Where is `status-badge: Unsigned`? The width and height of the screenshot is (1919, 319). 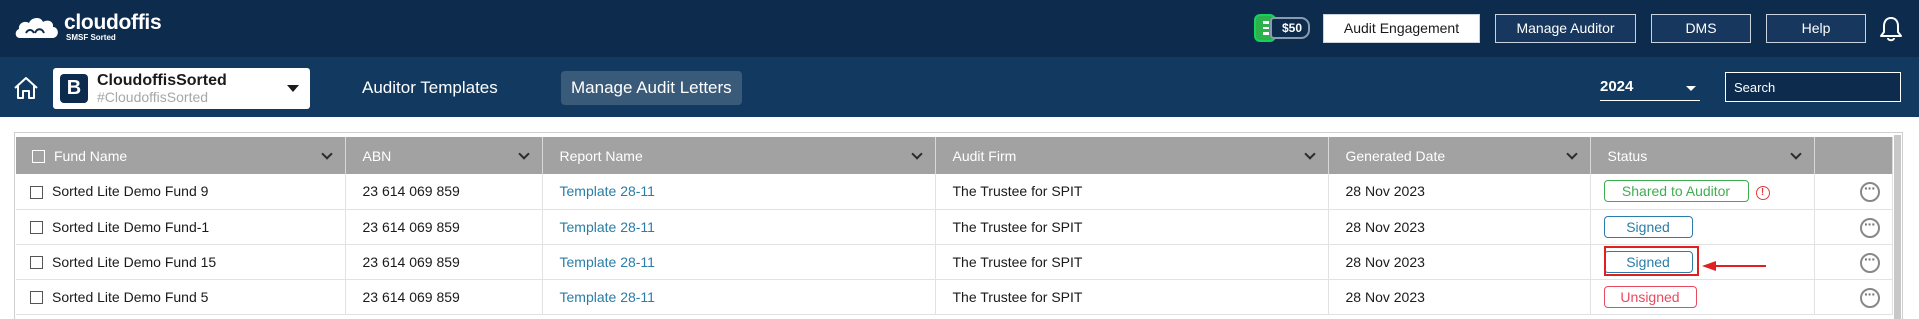
status-badge: Unsigned is located at coordinates (1650, 296).